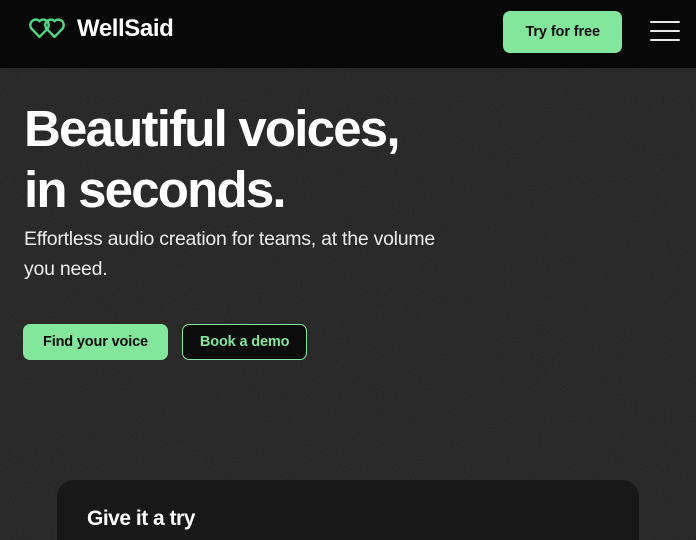 The height and width of the screenshot is (540, 696). I want to click on headline-line-2: in seconds., so click(155, 189).